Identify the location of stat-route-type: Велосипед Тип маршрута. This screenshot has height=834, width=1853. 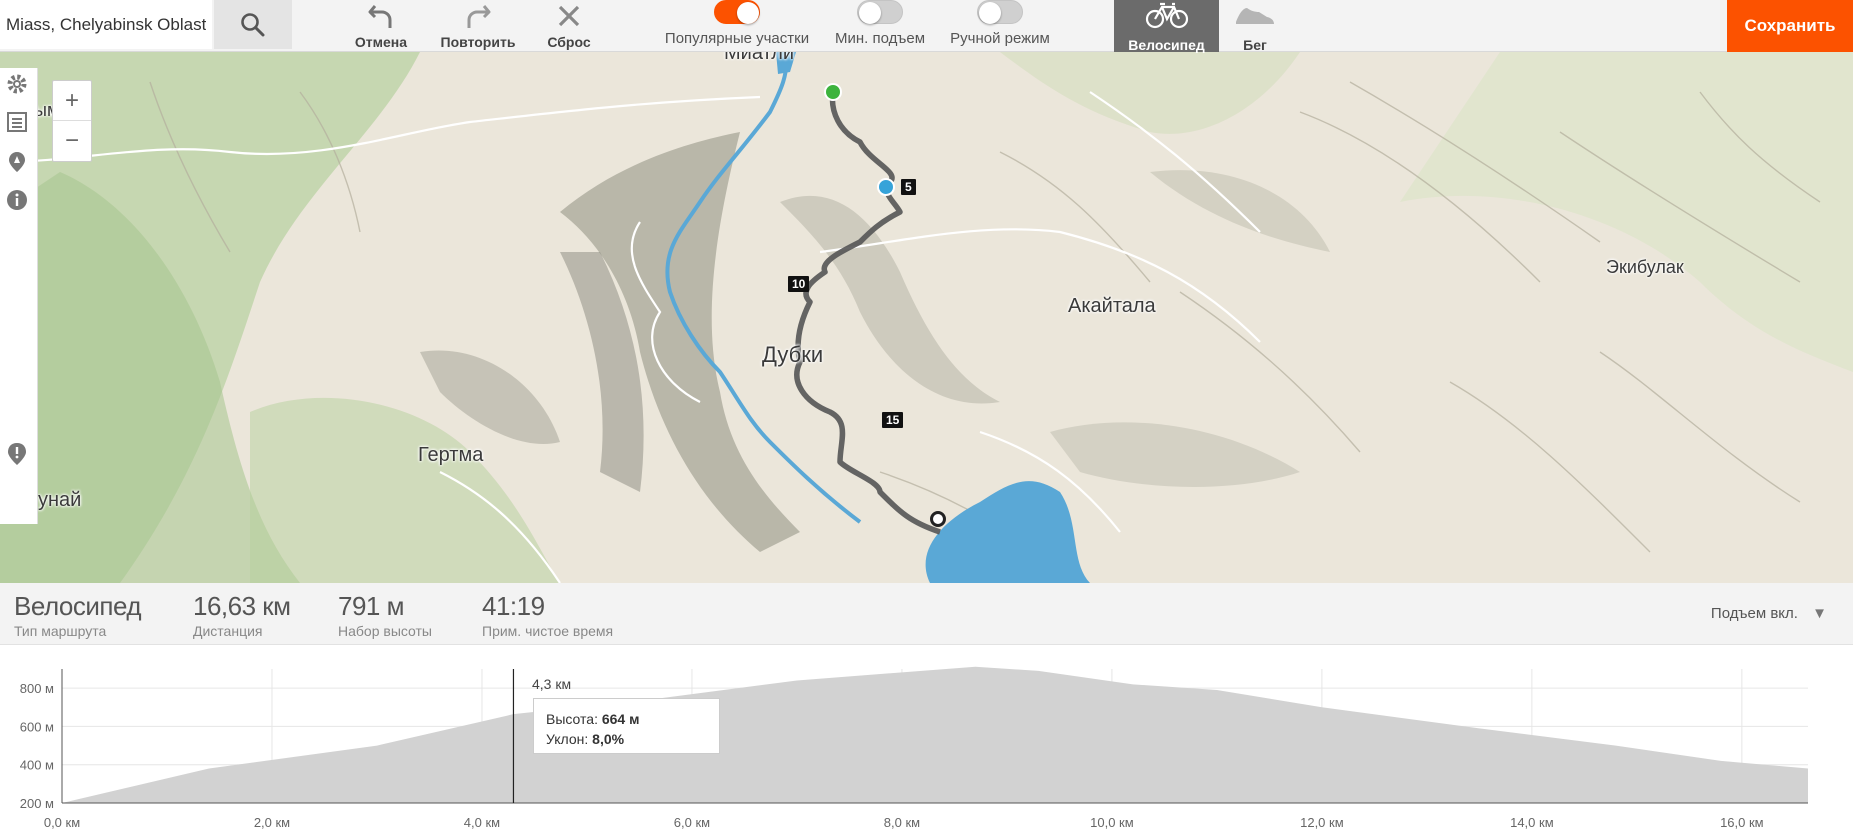
(78, 615).